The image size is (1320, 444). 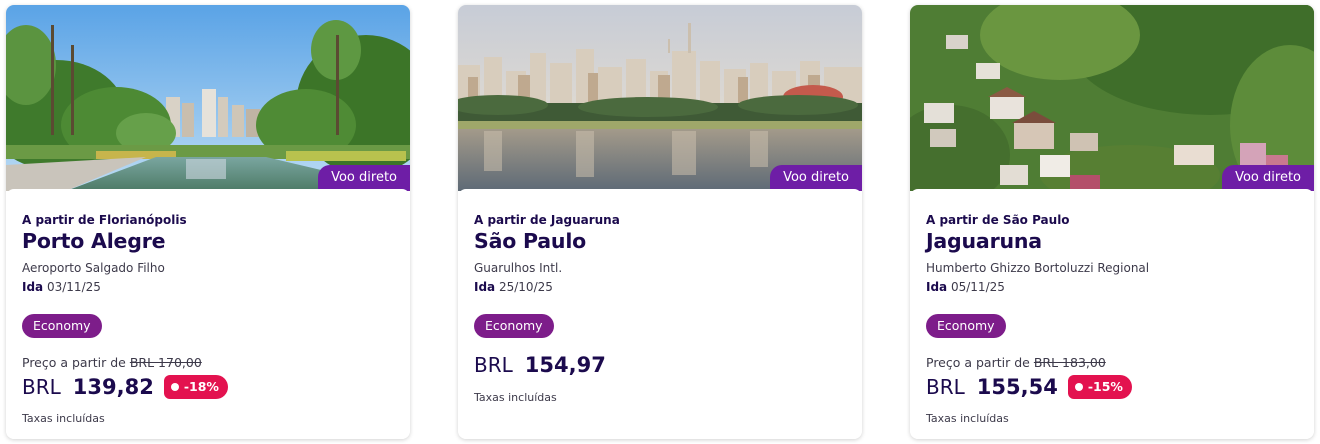 I want to click on price-amount: 139,82, so click(x=113, y=387).